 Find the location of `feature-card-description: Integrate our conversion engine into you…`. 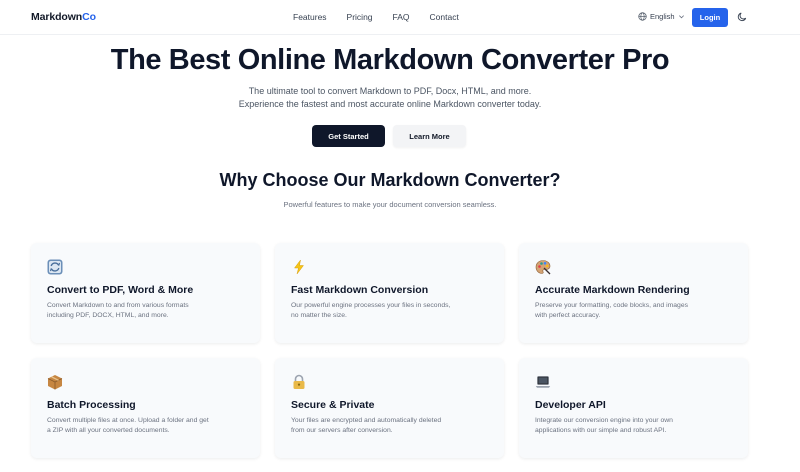

feature-card-description: Integrate our conversion engine into you… is located at coordinates (633, 426).